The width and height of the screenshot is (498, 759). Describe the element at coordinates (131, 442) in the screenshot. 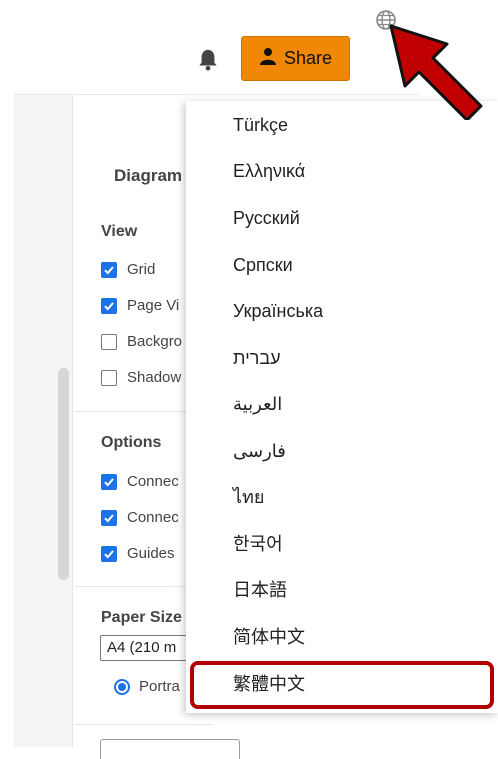

I see `options-heading: Options` at that location.